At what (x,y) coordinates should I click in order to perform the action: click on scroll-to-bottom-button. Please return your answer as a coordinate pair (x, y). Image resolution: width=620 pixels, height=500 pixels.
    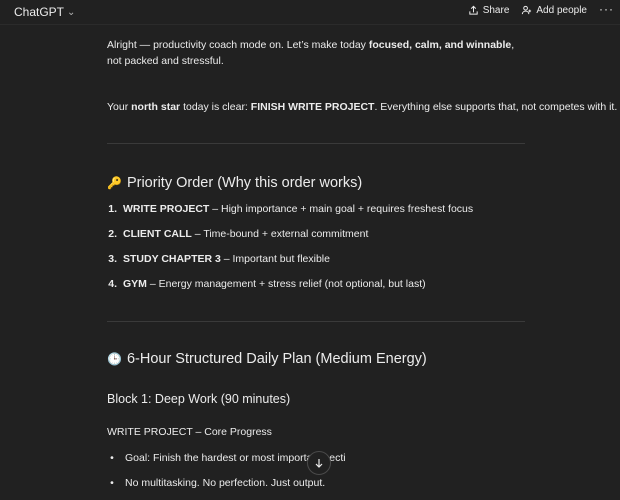
    Looking at the image, I should click on (319, 463).